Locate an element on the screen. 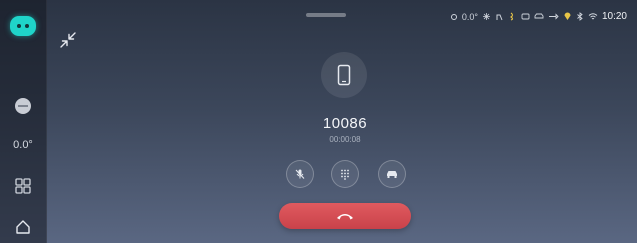 Image resolution: width=637 pixels, height=243 pixels. caller-avatar is located at coordinates (344, 75).